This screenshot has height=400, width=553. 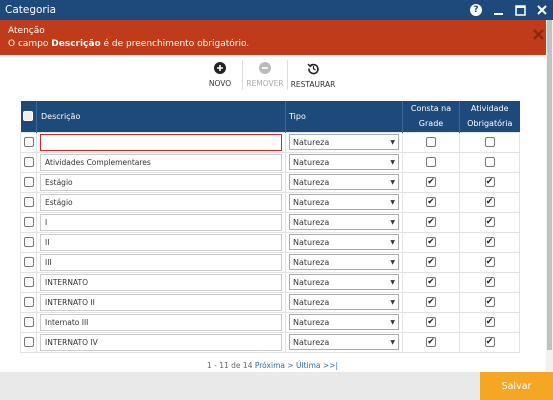 What do you see at coordinates (317, 365) in the screenshot?
I see `pagination-last-link: Última >>|` at bounding box center [317, 365].